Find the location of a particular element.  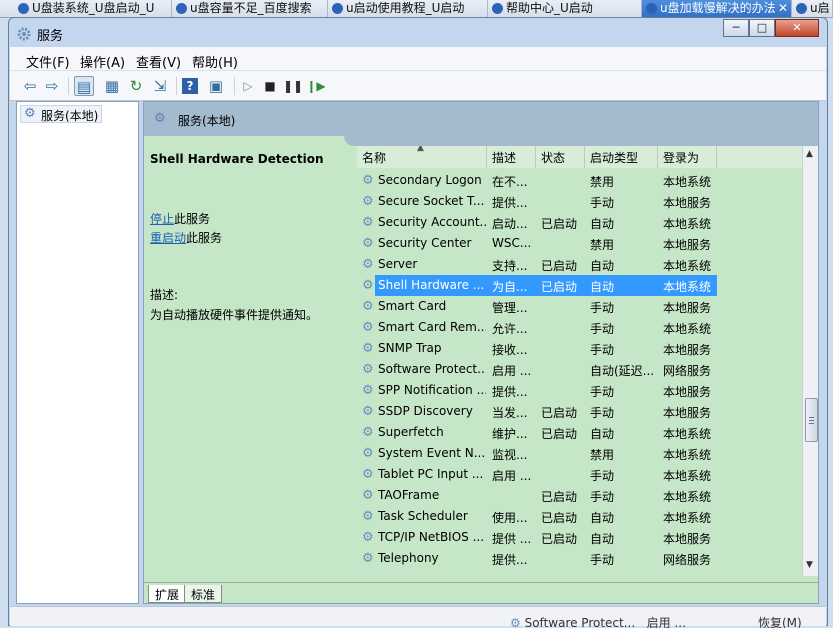

browser-tab-active: u盘加载慢解决的办法 ✕ is located at coordinates (717, 9).